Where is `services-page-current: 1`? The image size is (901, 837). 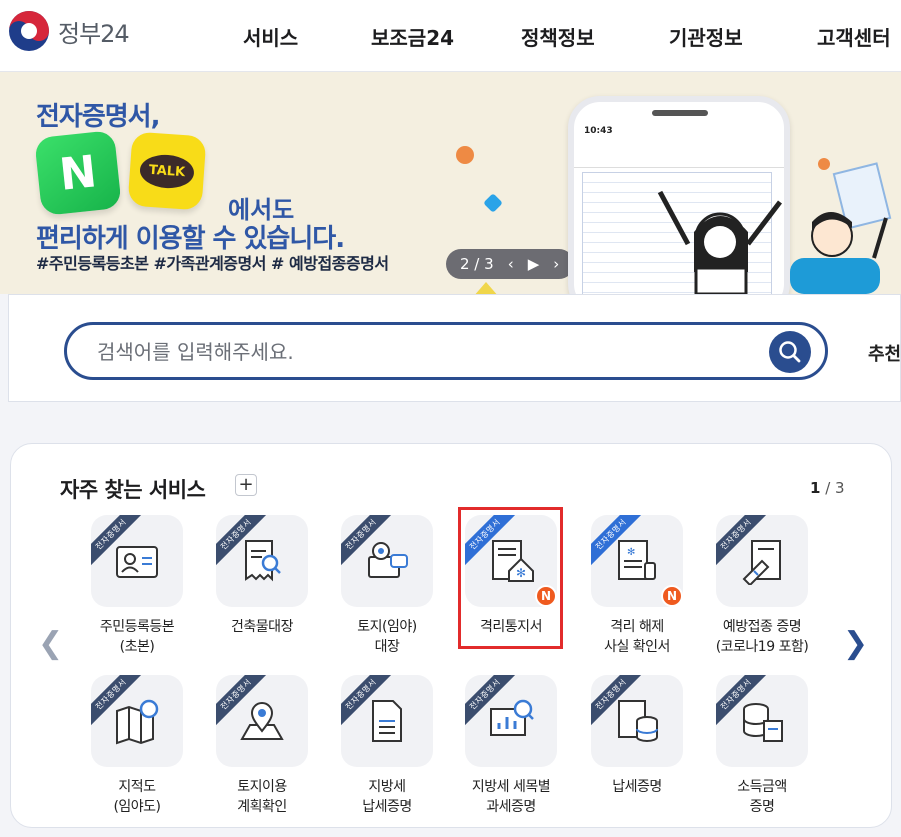
services-page-current: 1 is located at coordinates (815, 488).